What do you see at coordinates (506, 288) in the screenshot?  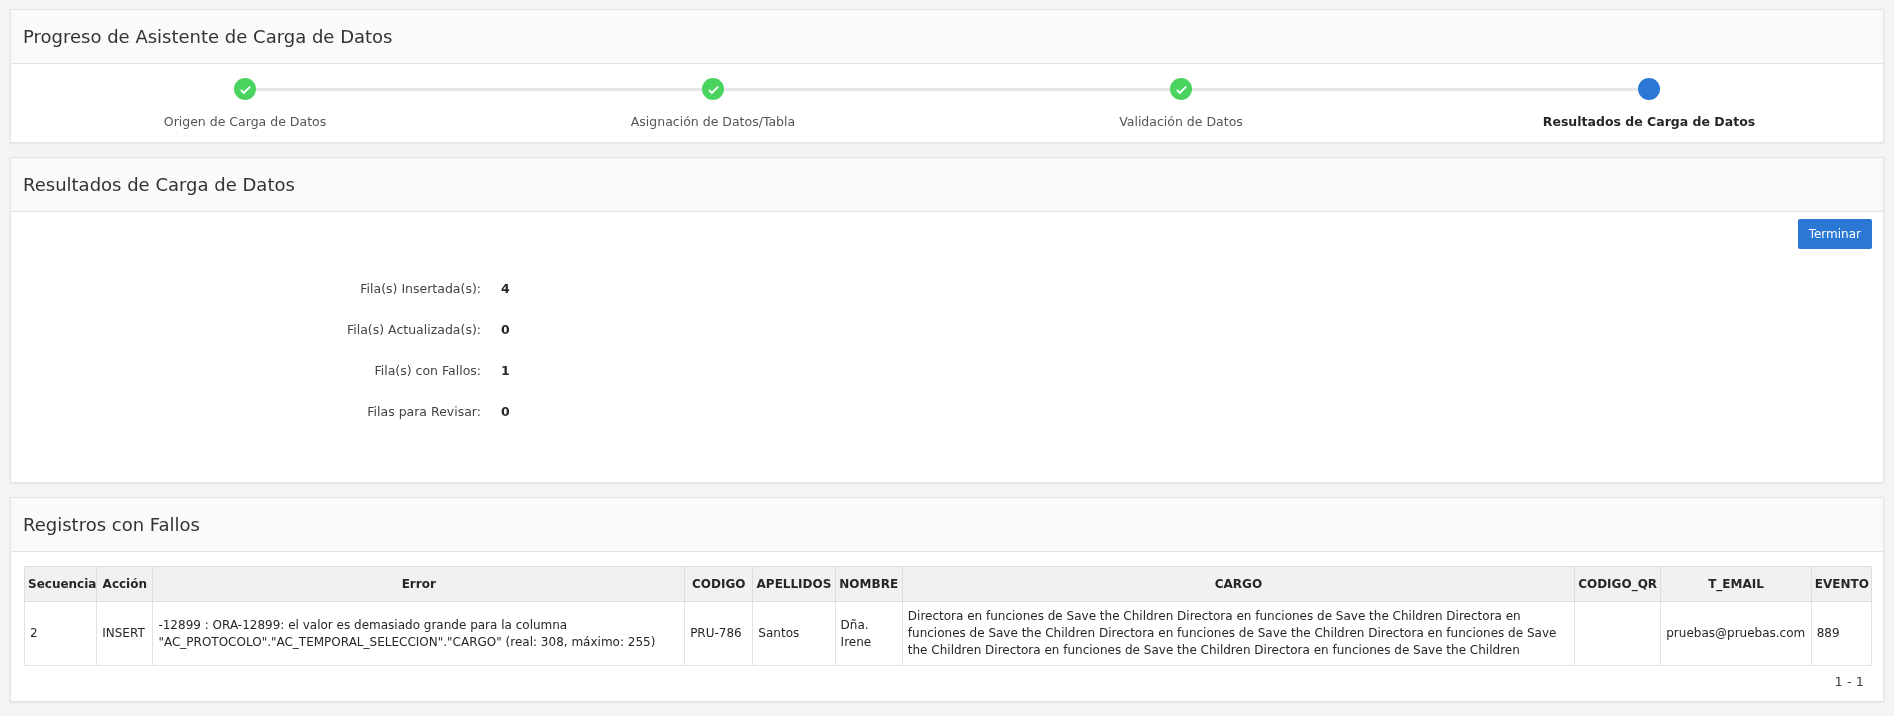 I see `stat-value: 4` at bounding box center [506, 288].